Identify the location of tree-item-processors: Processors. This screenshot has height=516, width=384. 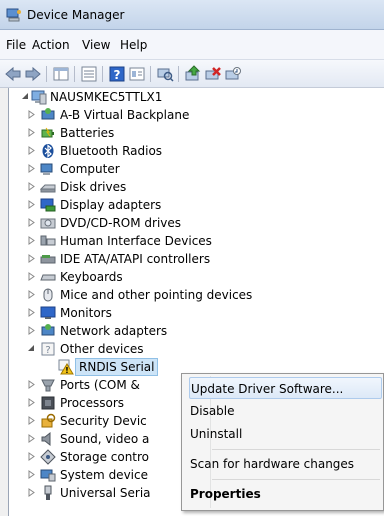
(112, 403).